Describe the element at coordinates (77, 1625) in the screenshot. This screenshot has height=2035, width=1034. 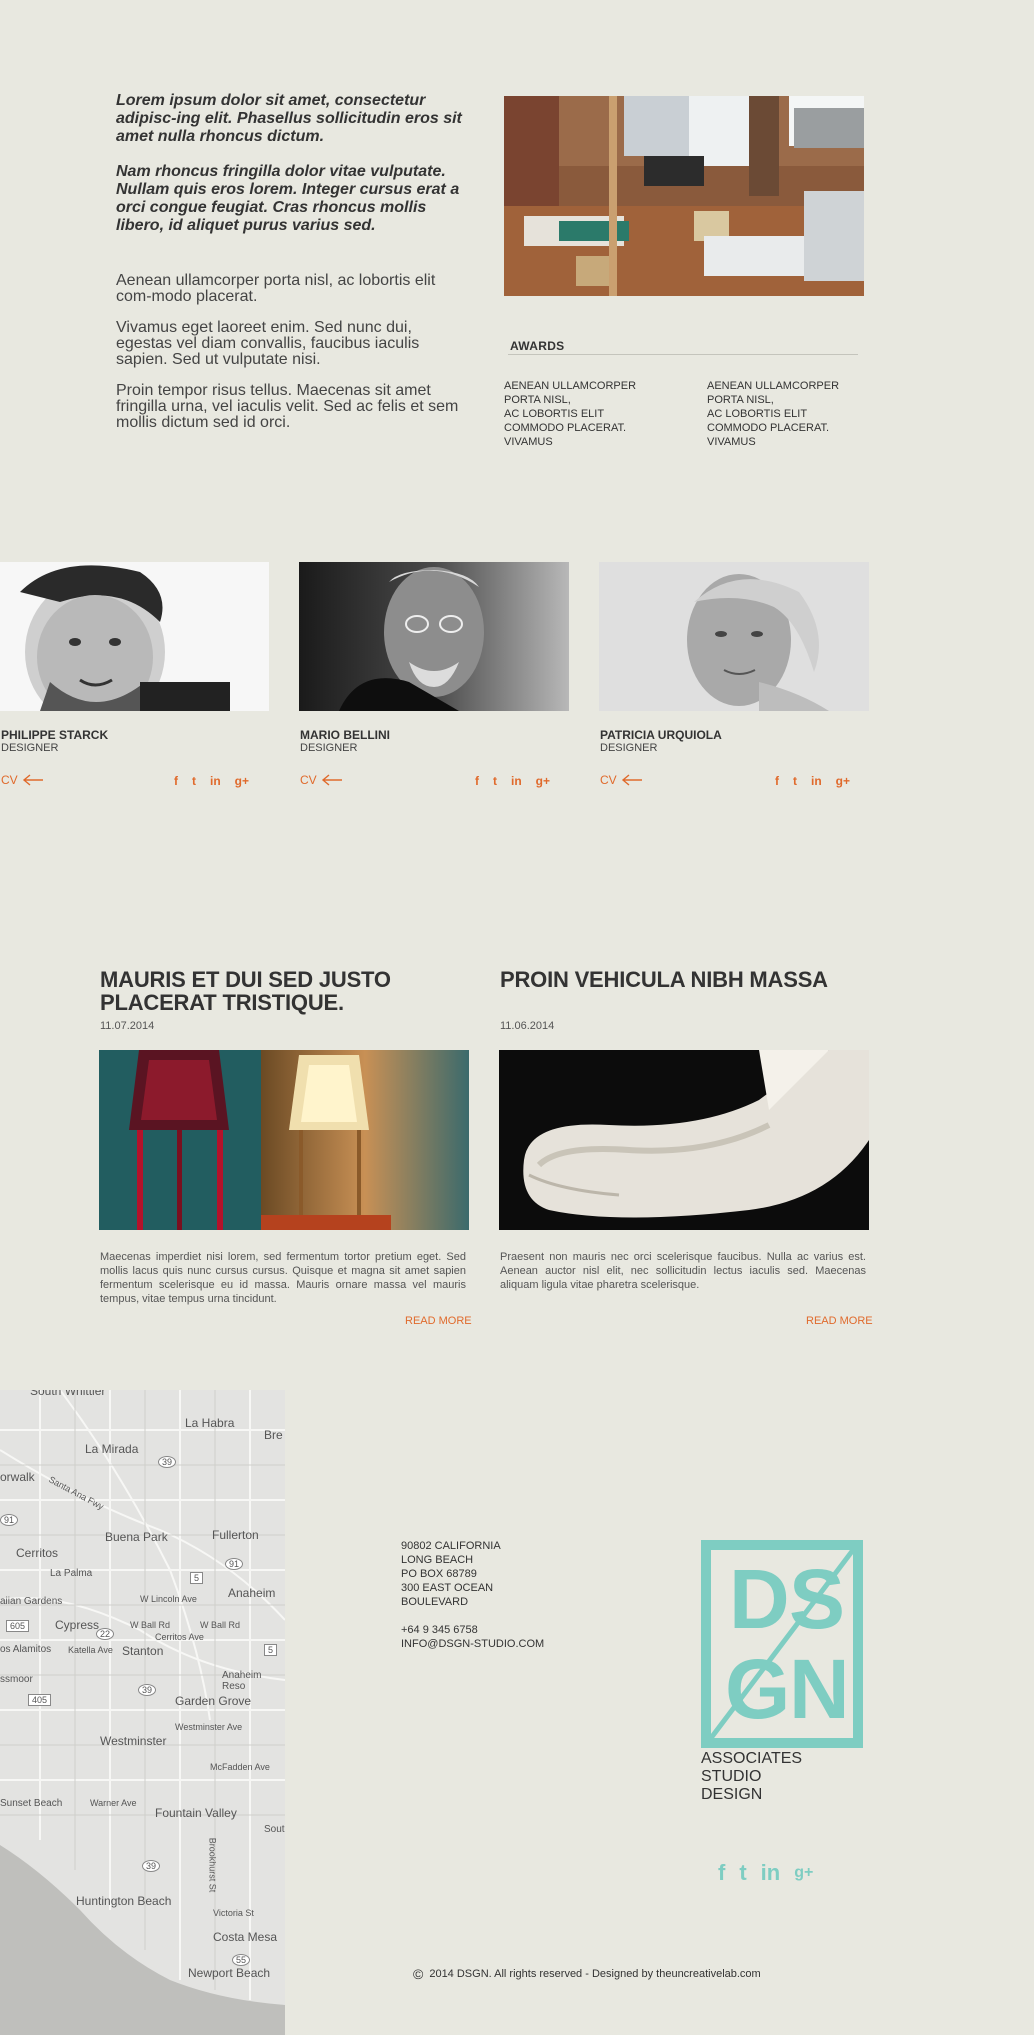
I see `map-label: Cypress` at that location.